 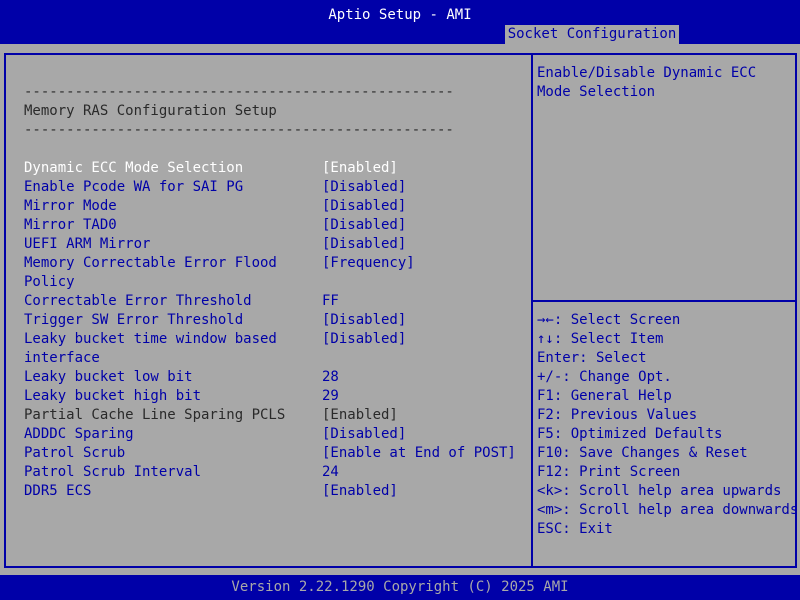 What do you see at coordinates (600, 339) in the screenshot?
I see `key-hint: ↑↓: Select Item` at bounding box center [600, 339].